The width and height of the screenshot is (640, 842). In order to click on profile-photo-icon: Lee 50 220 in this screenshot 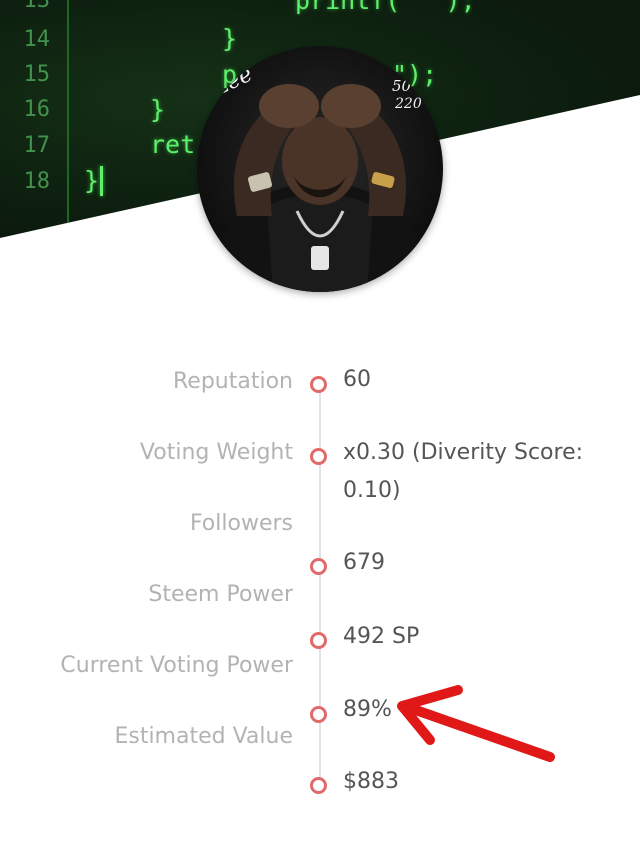, I will do `click(320, 169)`.